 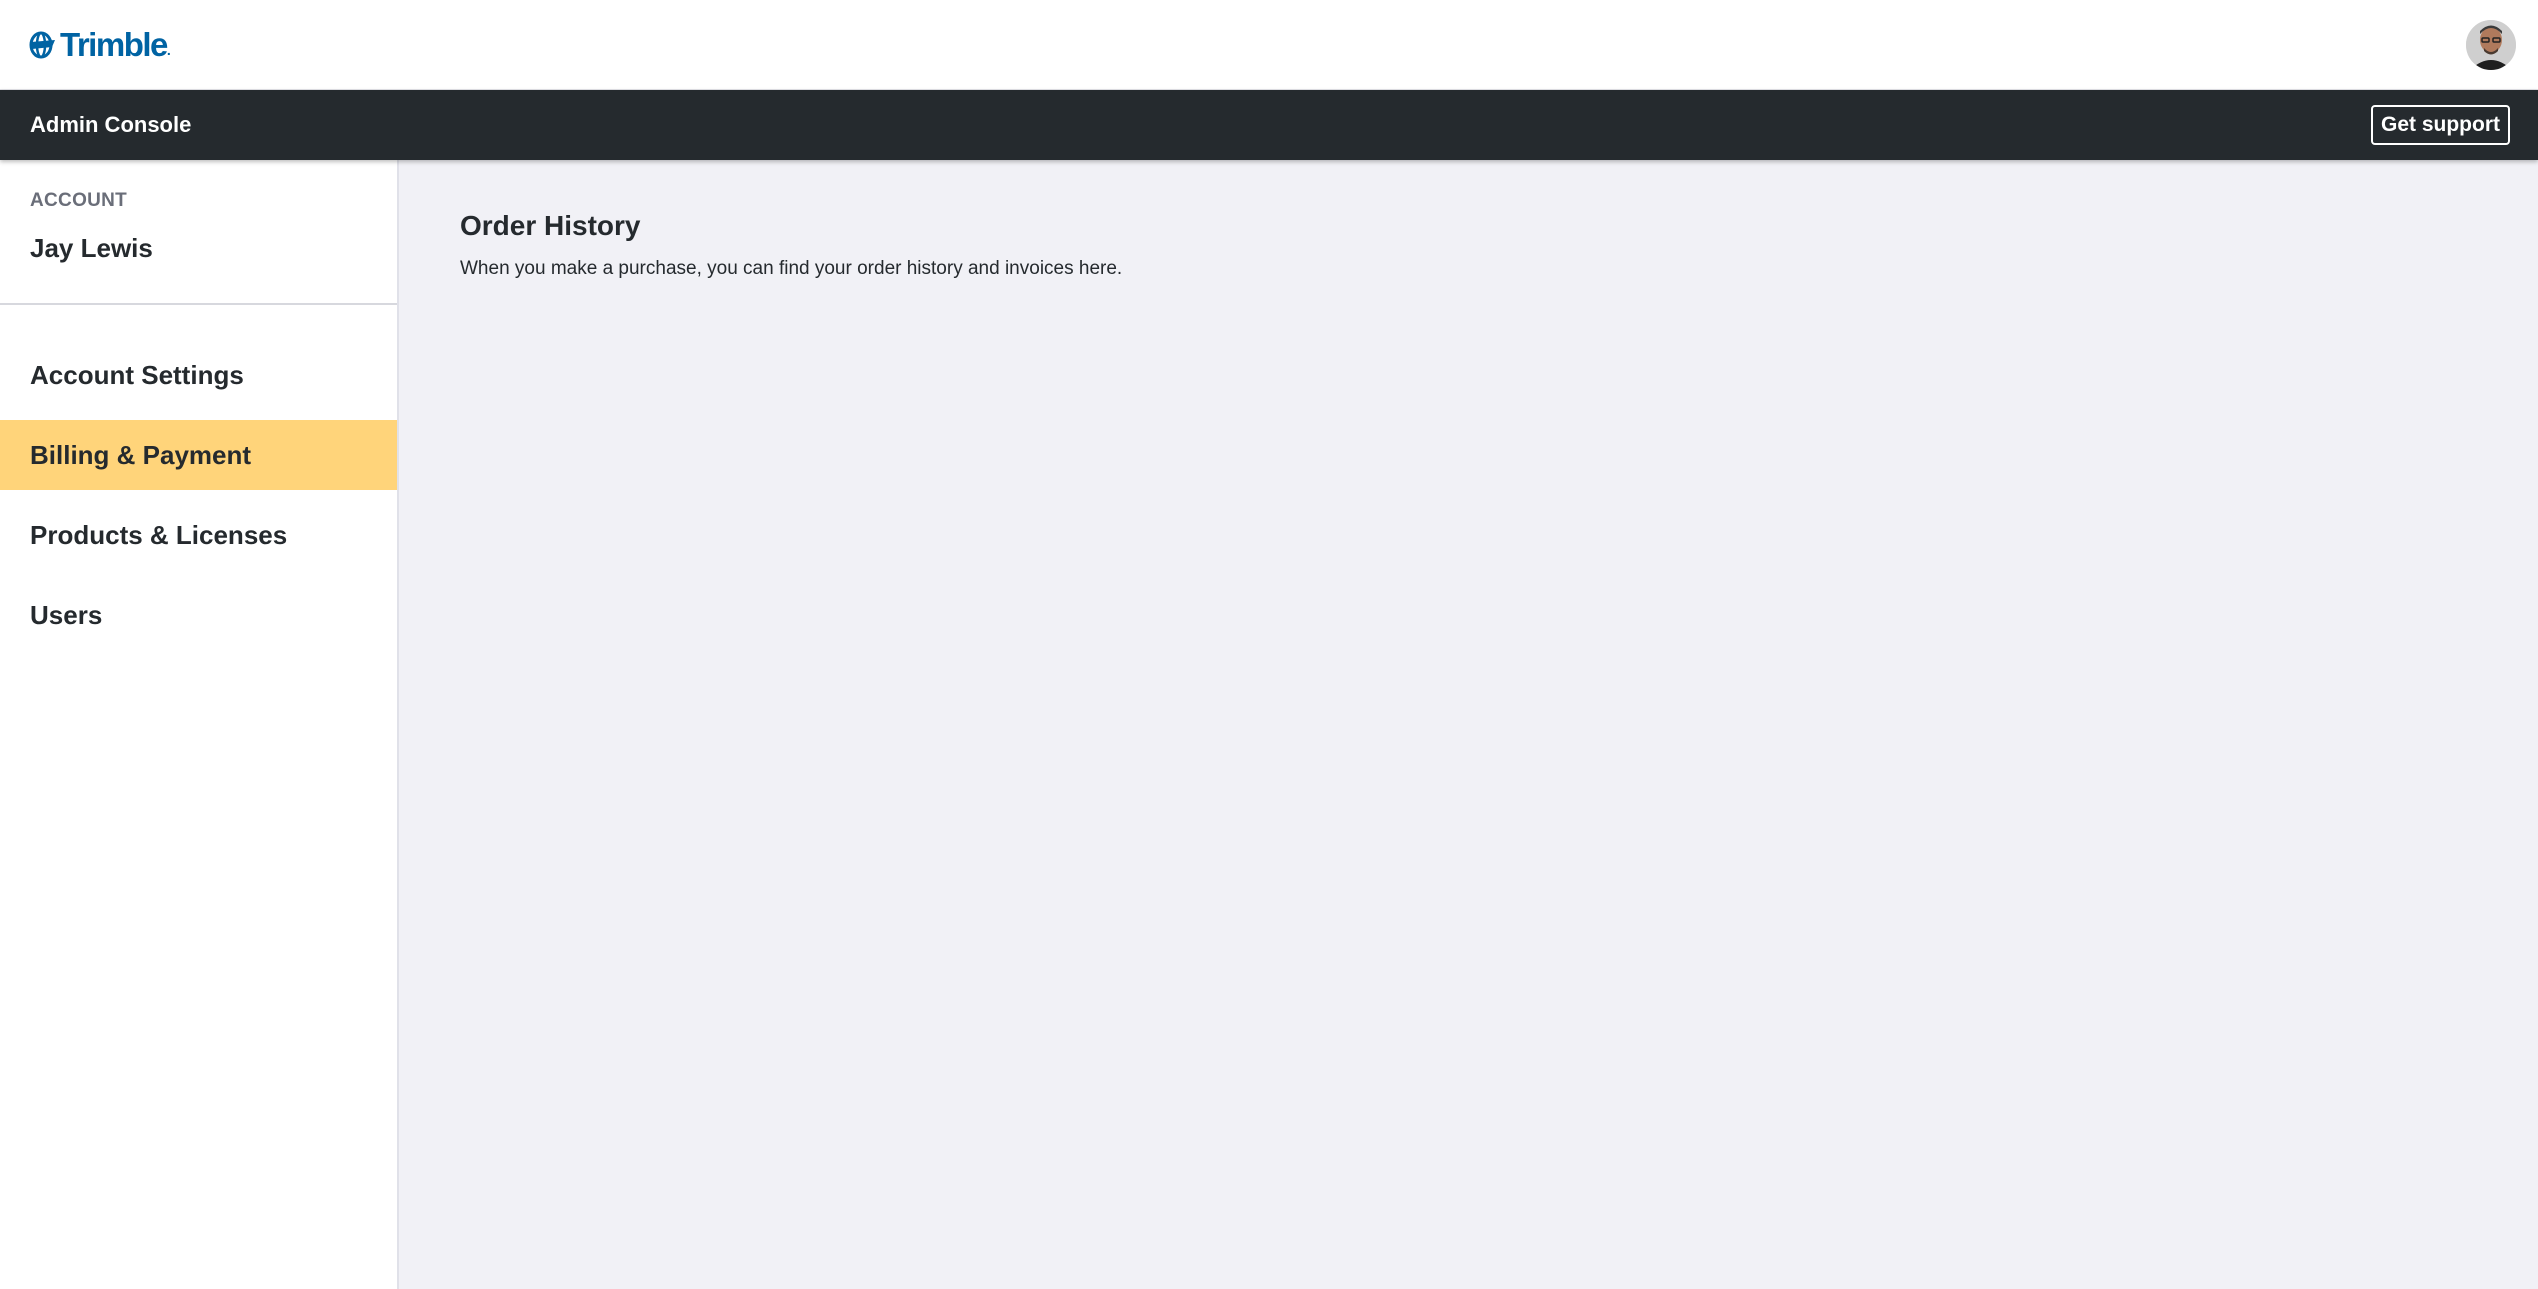 I want to click on top-header: Trimble ., so click(x=1269, y=45).